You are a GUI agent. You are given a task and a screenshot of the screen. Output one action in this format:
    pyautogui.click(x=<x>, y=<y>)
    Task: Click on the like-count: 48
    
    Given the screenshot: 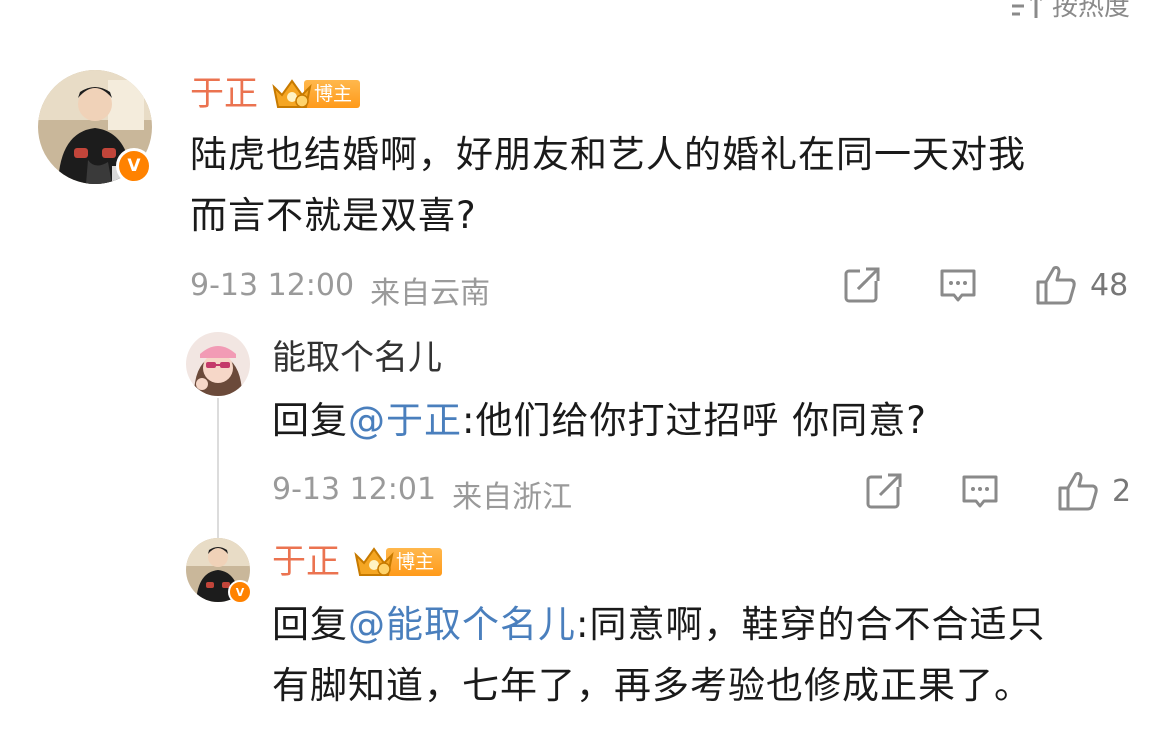 What is the action you would take?
    pyautogui.click(x=1109, y=285)
    